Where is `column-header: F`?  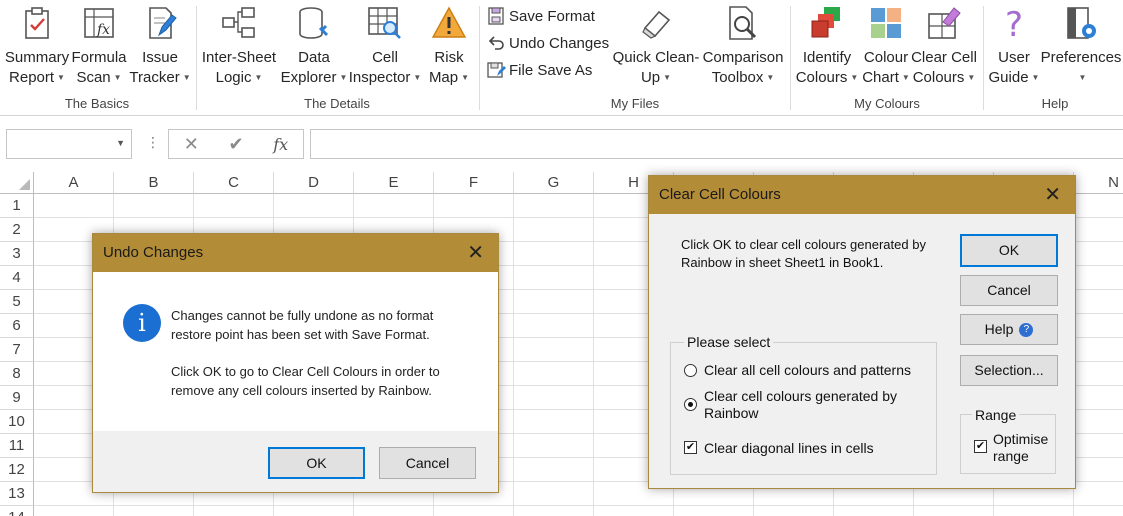
column-header: F is located at coordinates (474, 183).